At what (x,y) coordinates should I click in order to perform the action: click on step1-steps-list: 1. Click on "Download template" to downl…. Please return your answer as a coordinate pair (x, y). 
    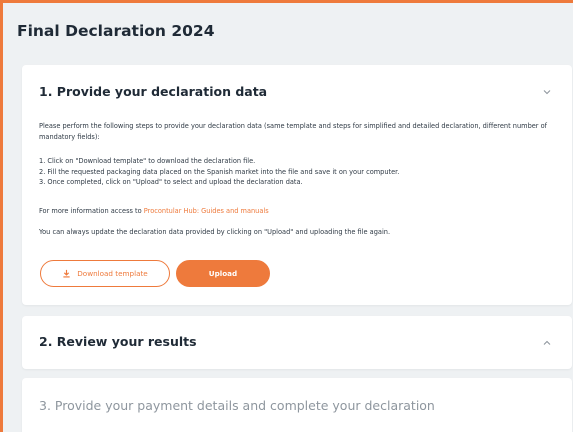
    Looking at the image, I should click on (296, 172).